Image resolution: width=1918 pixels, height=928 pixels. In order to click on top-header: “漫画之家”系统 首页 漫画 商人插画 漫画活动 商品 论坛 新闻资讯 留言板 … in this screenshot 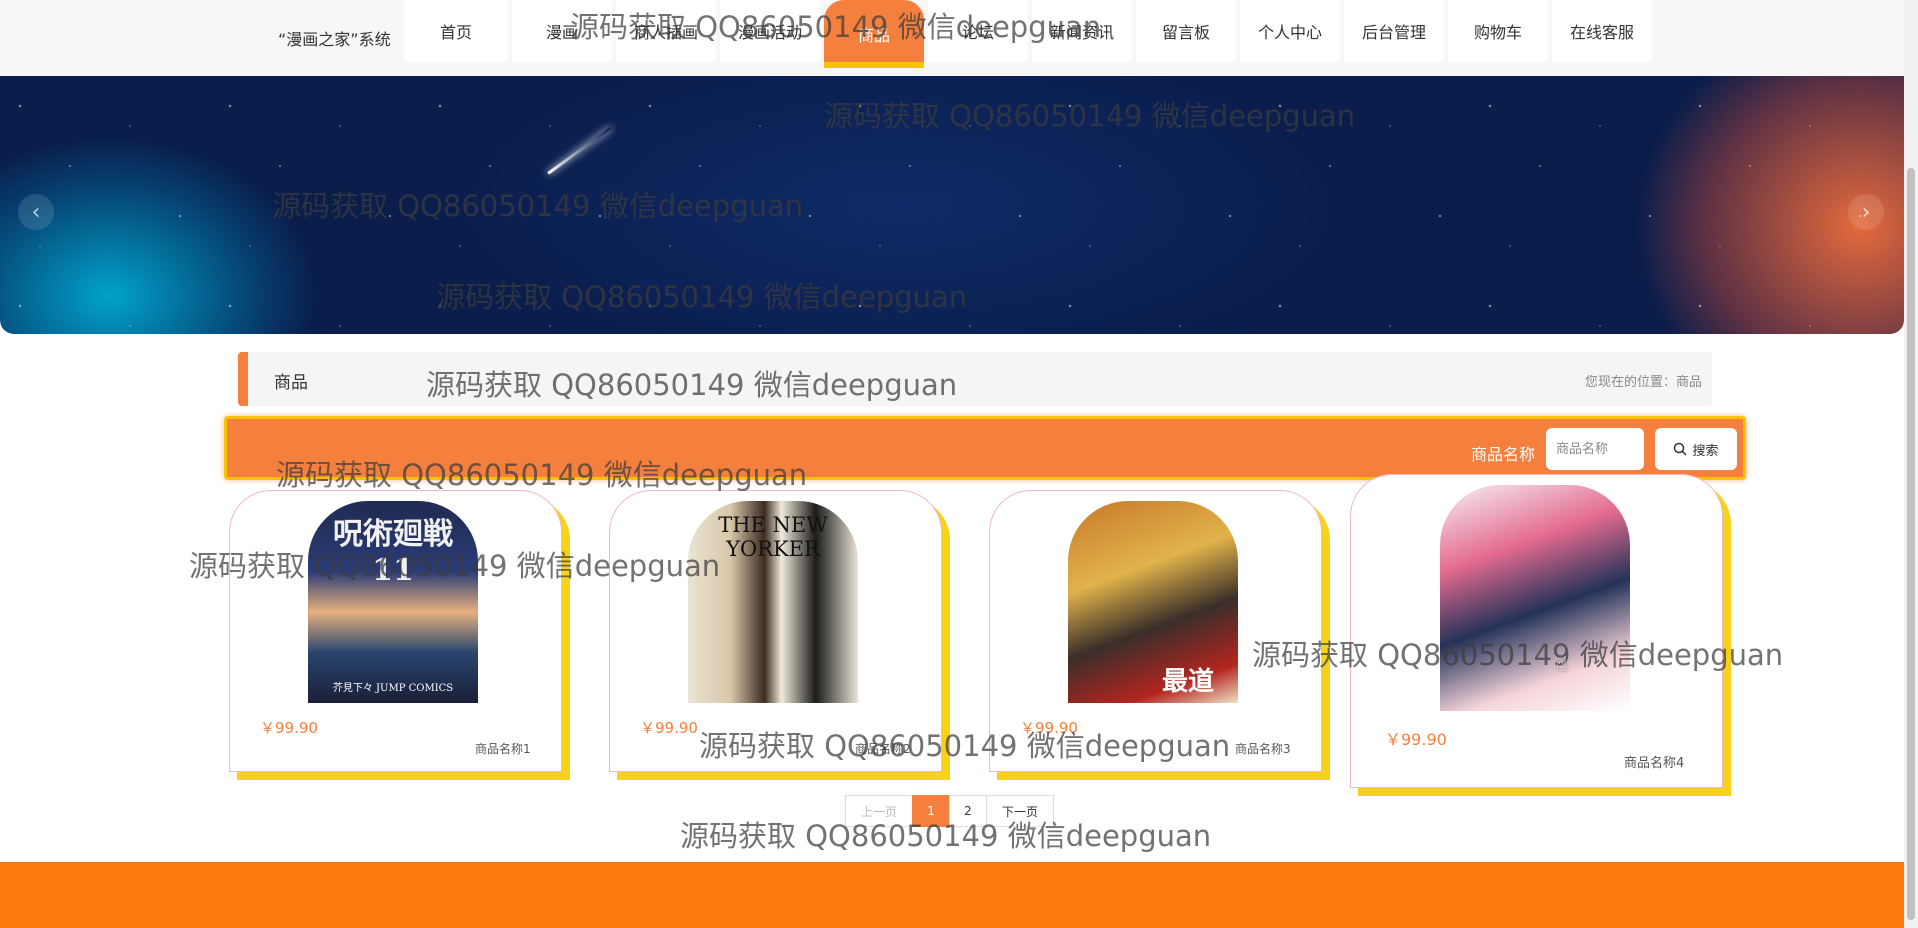, I will do `click(952, 38)`.